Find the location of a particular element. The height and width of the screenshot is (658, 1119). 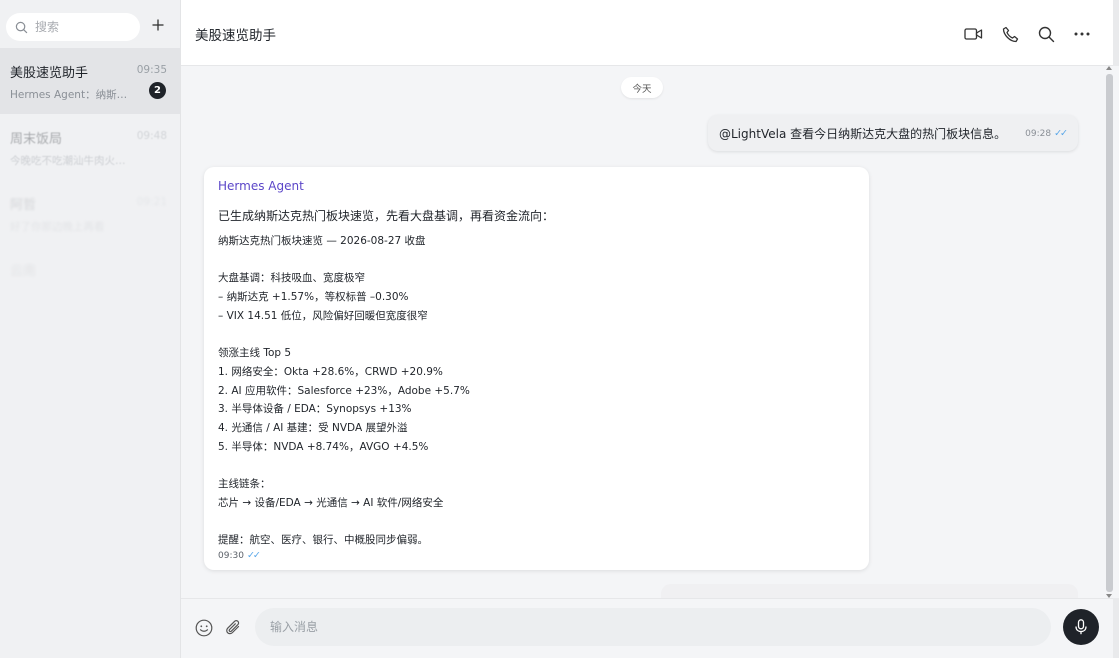

message-line: 2. AI 应用软件：Salesforce +23%，Adobe +5.7% is located at coordinates (344, 390).